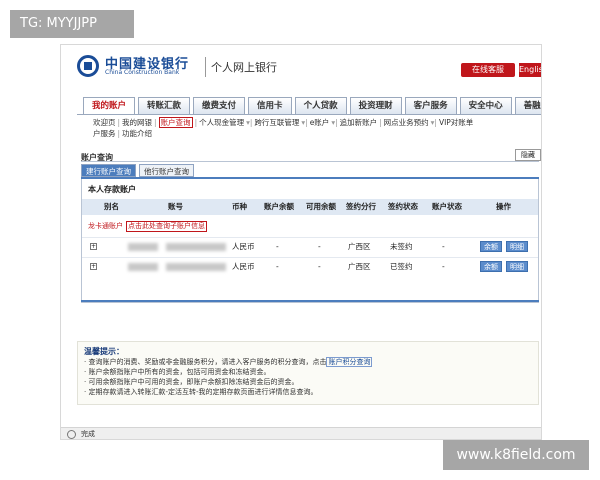  Describe the element at coordinates (104, 351) in the screenshot. I see `tips-title: 温馨提示：` at that location.